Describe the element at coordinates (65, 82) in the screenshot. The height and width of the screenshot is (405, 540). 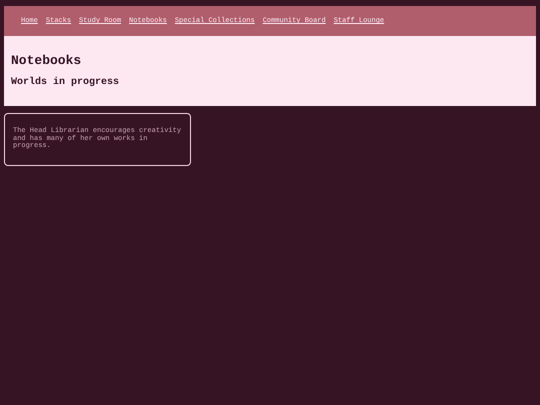
I see `page-subtitle: Worlds in progress` at that location.